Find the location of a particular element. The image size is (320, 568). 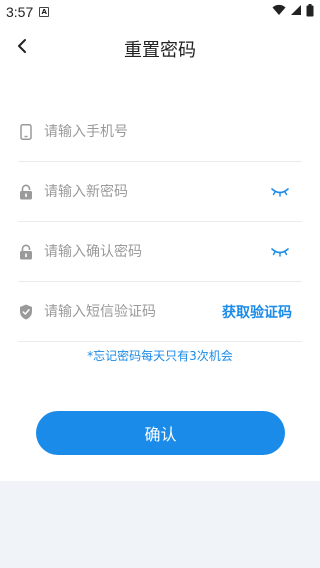

toggle-confirm-visibility-button is located at coordinates (280, 252).